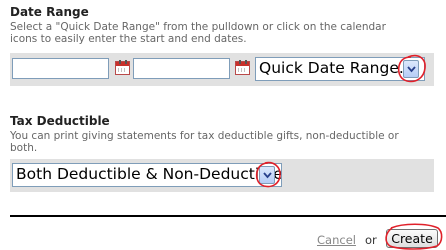 This screenshot has width=446, height=250. Describe the element at coordinates (336, 240) in the screenshot. I see `cancel-link: Cancel` at that location.